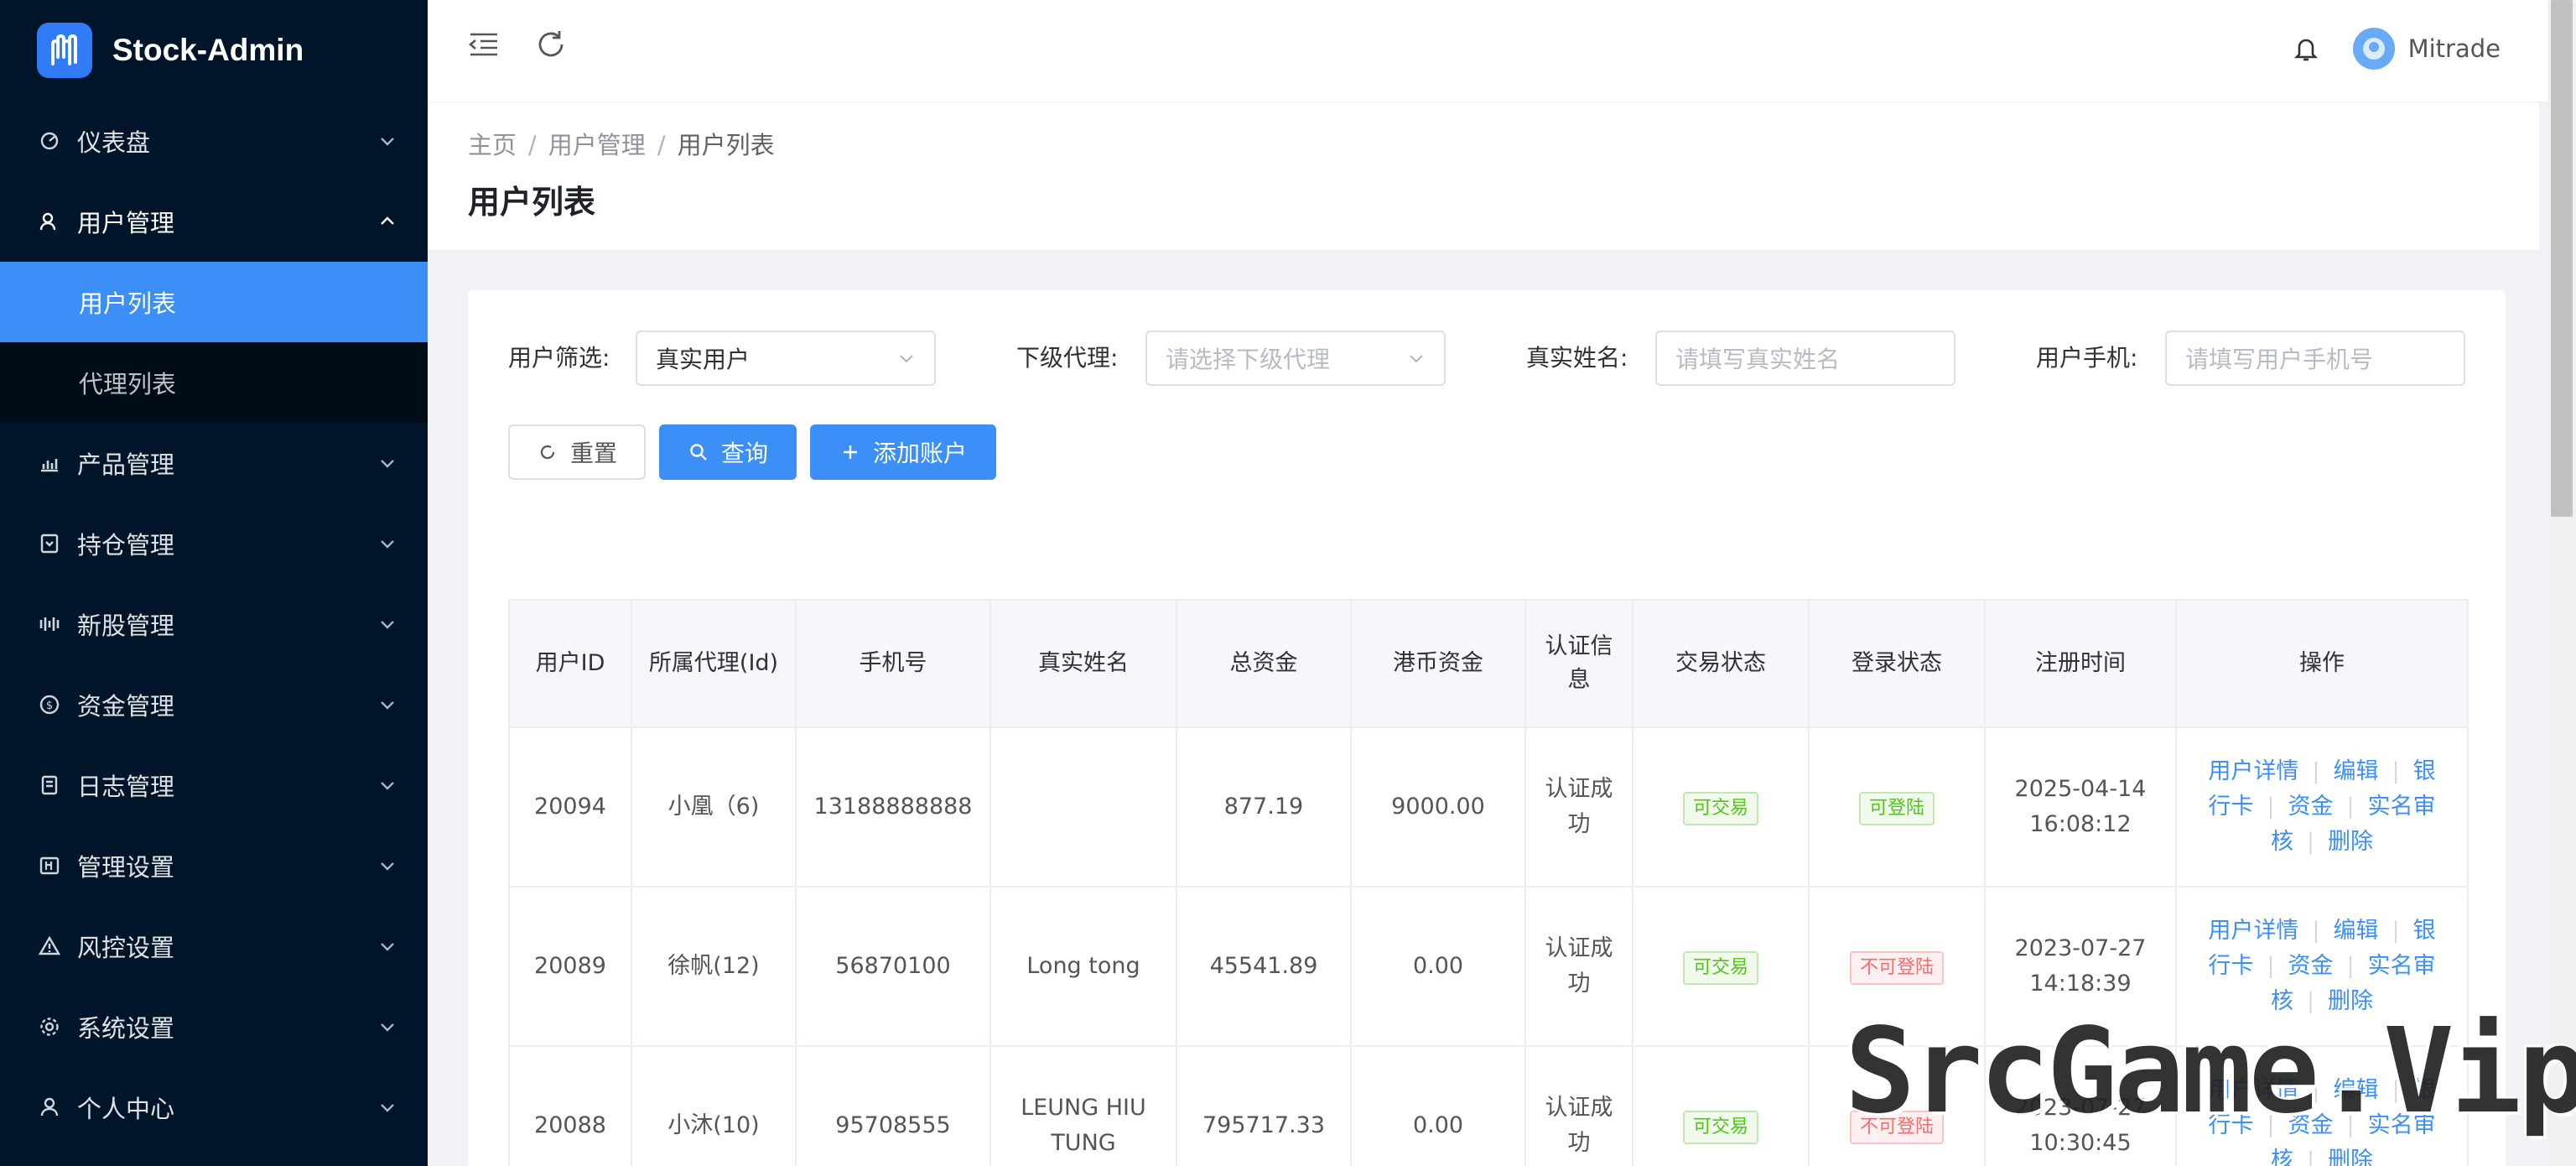 This screenshot has height=1166, width=2576. I want to click on sidebar-item-products: 产品管理, so click(214, 463).